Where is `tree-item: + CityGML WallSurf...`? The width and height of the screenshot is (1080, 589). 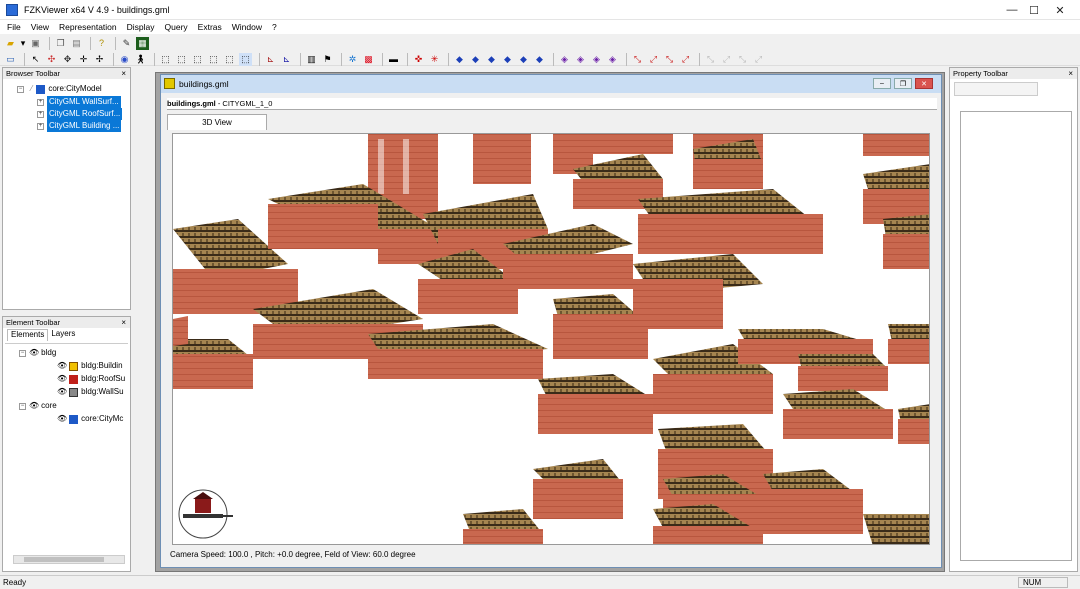 tree-item: + CityGML WallSurf... is located at coordinates (79, 102).